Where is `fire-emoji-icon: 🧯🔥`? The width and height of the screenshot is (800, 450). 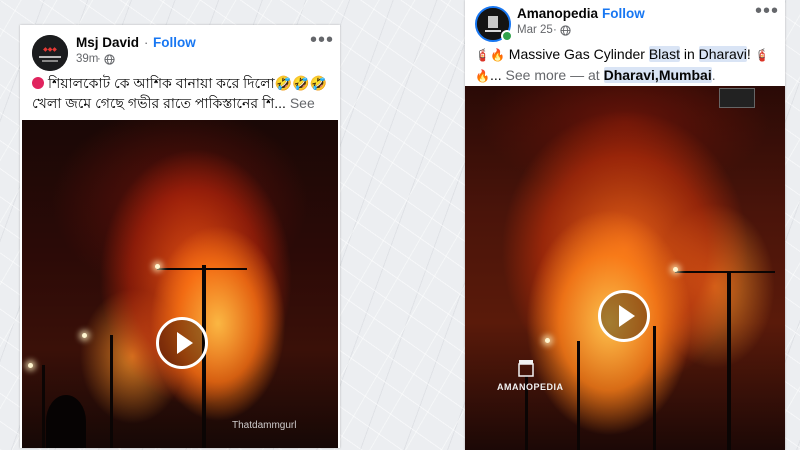
fire-emoji-icon: 🧯🔥 is located at coordinates (490, 55).